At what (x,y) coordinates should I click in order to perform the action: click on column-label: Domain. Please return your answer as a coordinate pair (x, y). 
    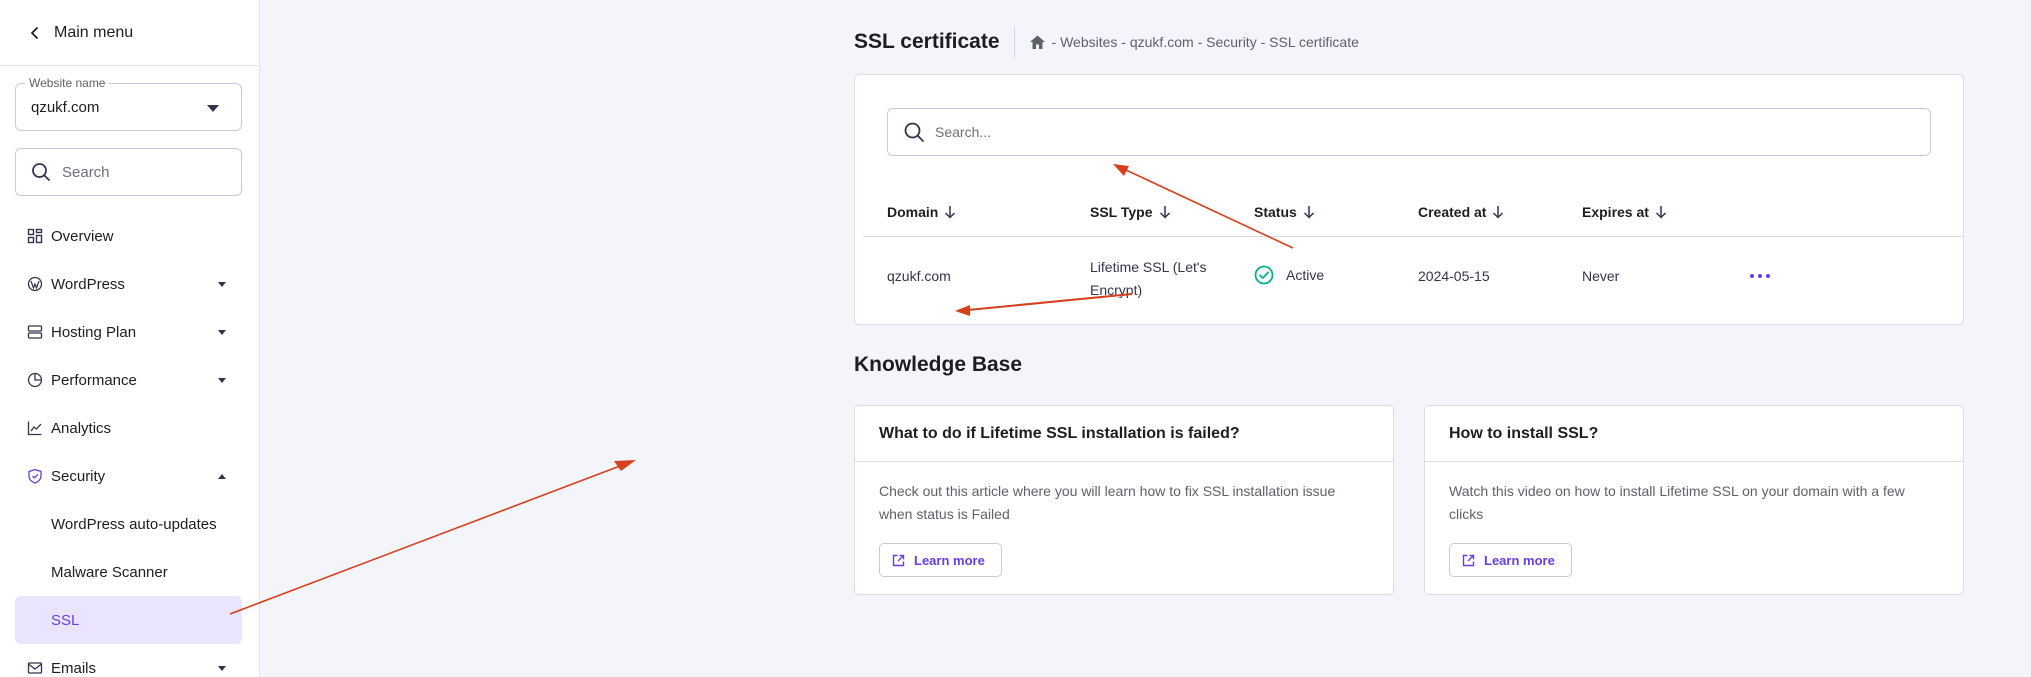
    Looking at the image, I should click on (913, 212).